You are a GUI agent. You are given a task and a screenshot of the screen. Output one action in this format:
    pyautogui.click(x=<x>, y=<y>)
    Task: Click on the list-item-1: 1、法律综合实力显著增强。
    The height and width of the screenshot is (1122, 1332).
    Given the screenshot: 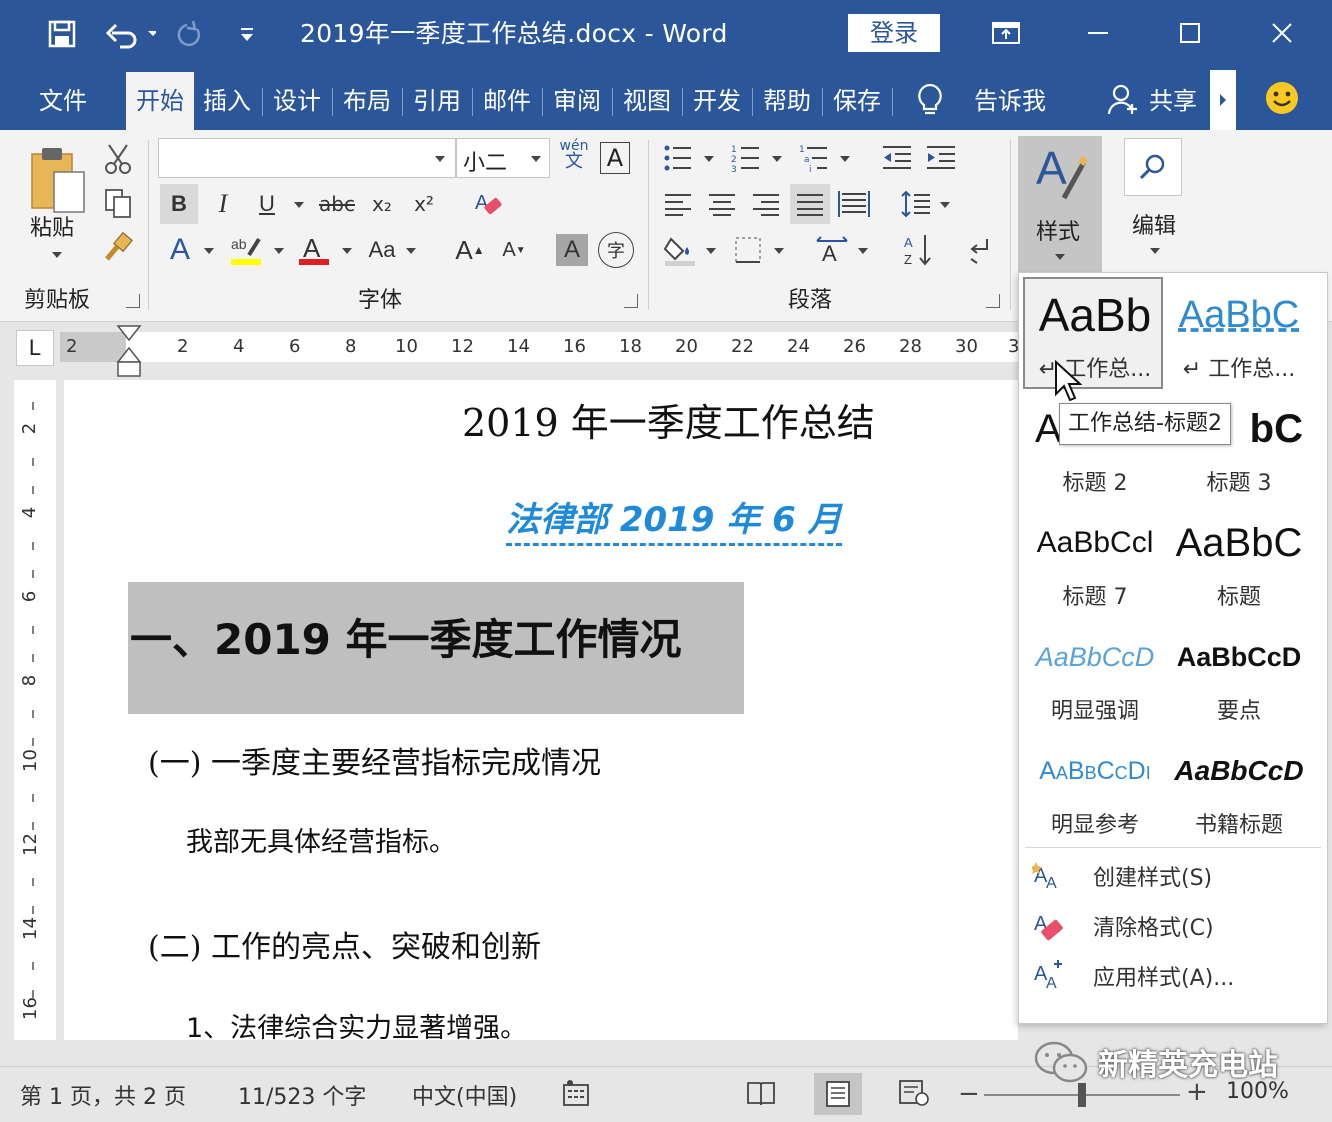 What is the action you would take?
    pyautogui.click(x=356, y=1023)
    